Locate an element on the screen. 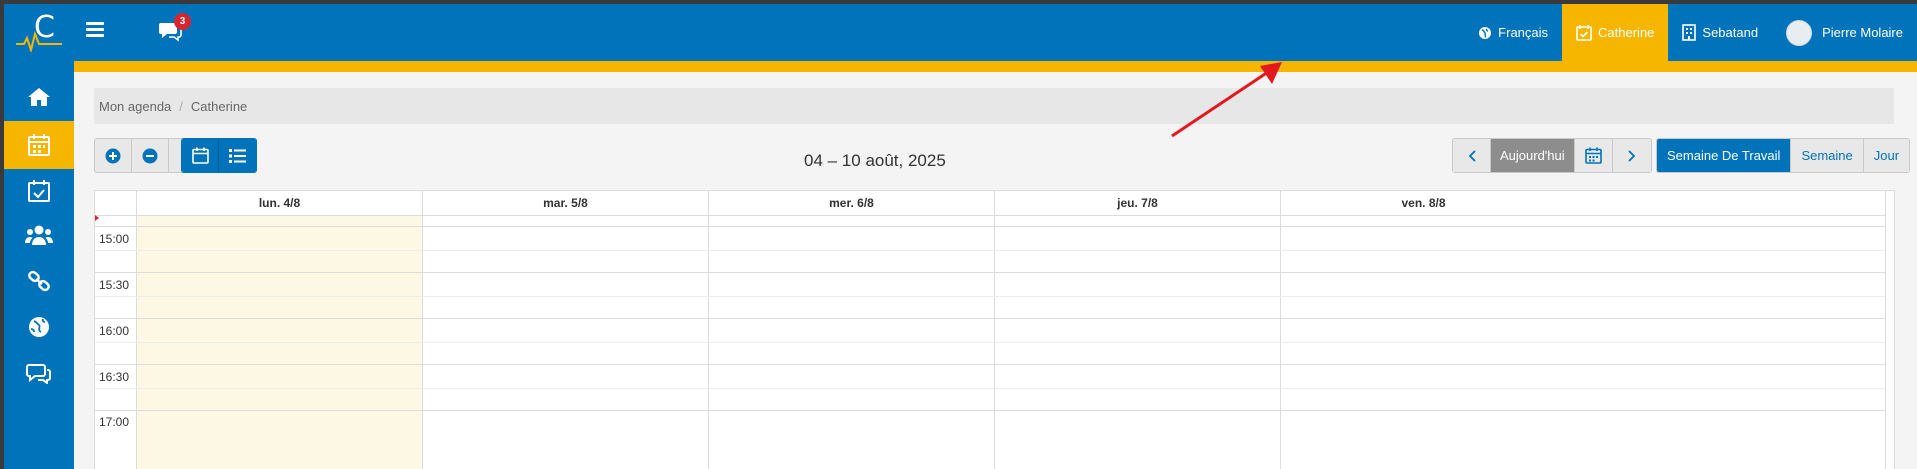 The image size is (1917, 469). list-view-button is located at coordinates (237, 155).